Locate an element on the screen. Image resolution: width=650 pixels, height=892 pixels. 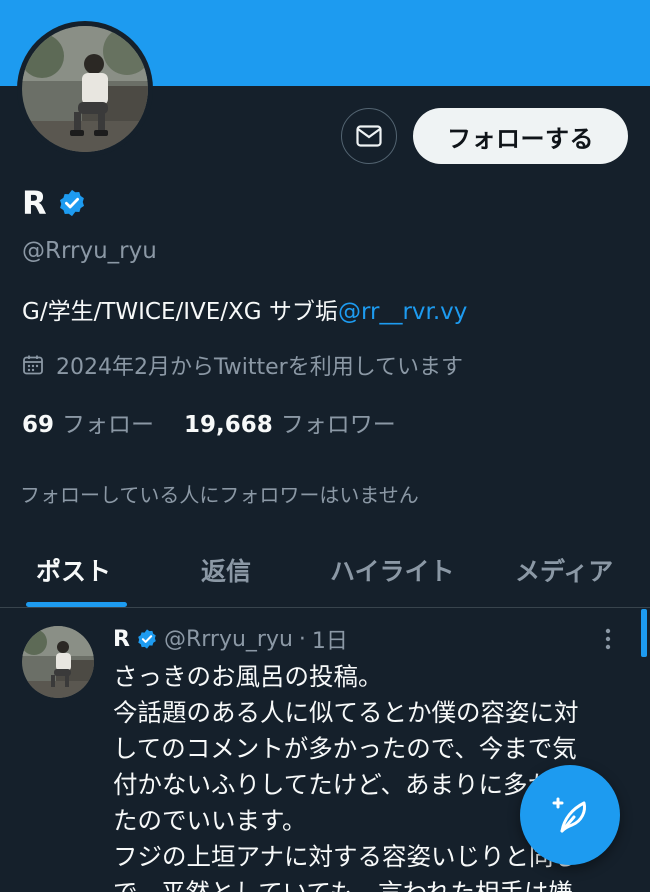
follow-stats: 69 フォロー 19,668 フォロワー is located at coordinates (209, 422).